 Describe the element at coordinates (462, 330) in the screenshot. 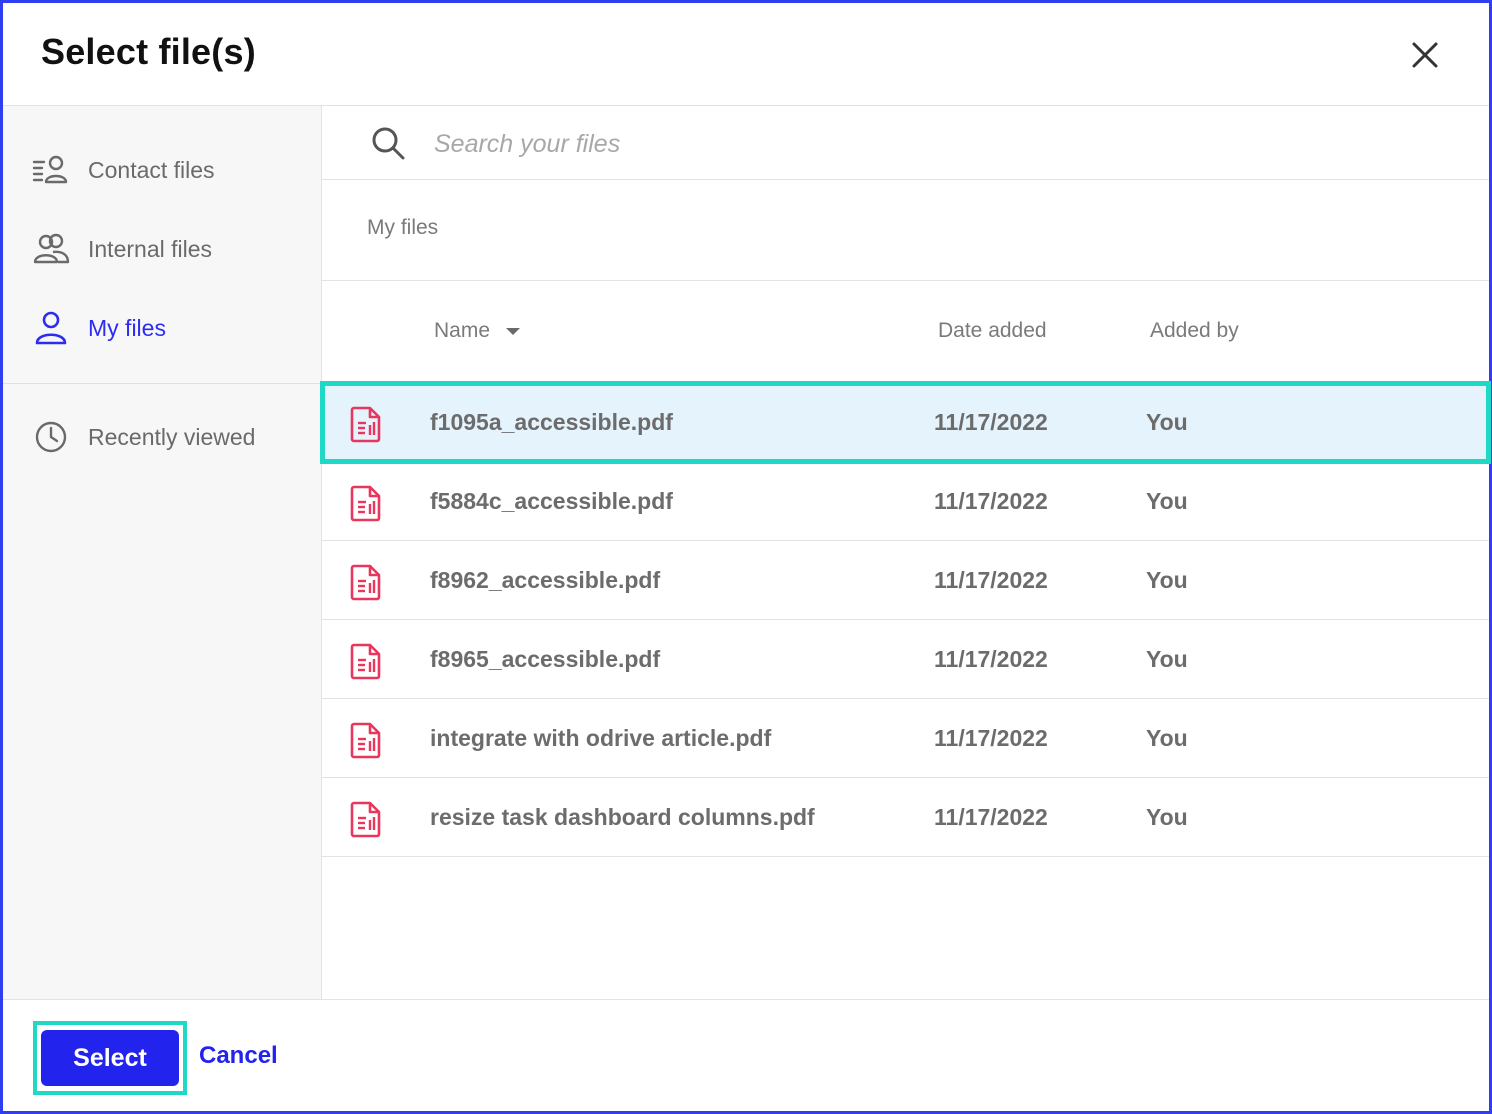

I see `column-label: Name` at that location.